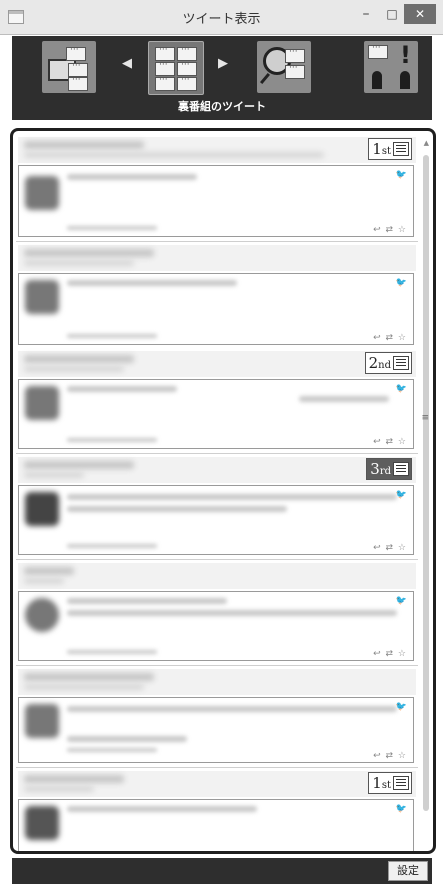 Image resolution: width=443 pixels, height=887 pixels. Describe the element at coordinates (408, 871) in the screenshot. I see `settings-button: 設定` at that location.